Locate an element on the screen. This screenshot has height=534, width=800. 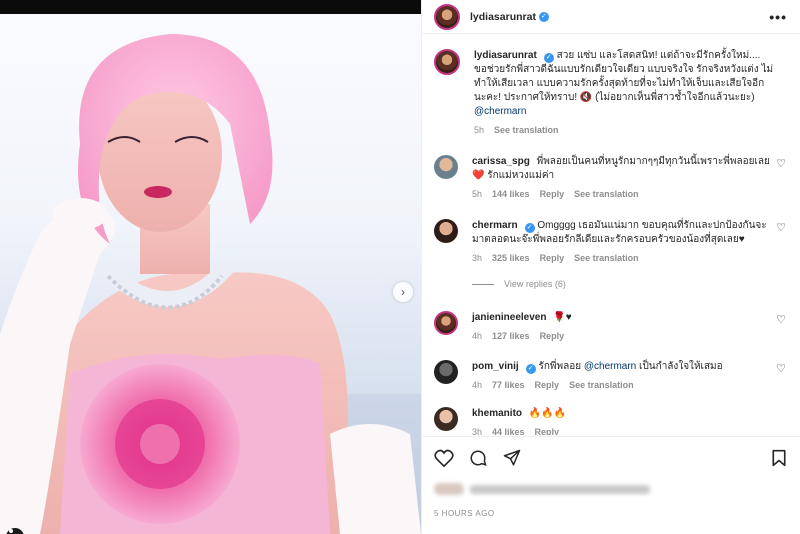
share-icon is located at coordinates (512, 458).